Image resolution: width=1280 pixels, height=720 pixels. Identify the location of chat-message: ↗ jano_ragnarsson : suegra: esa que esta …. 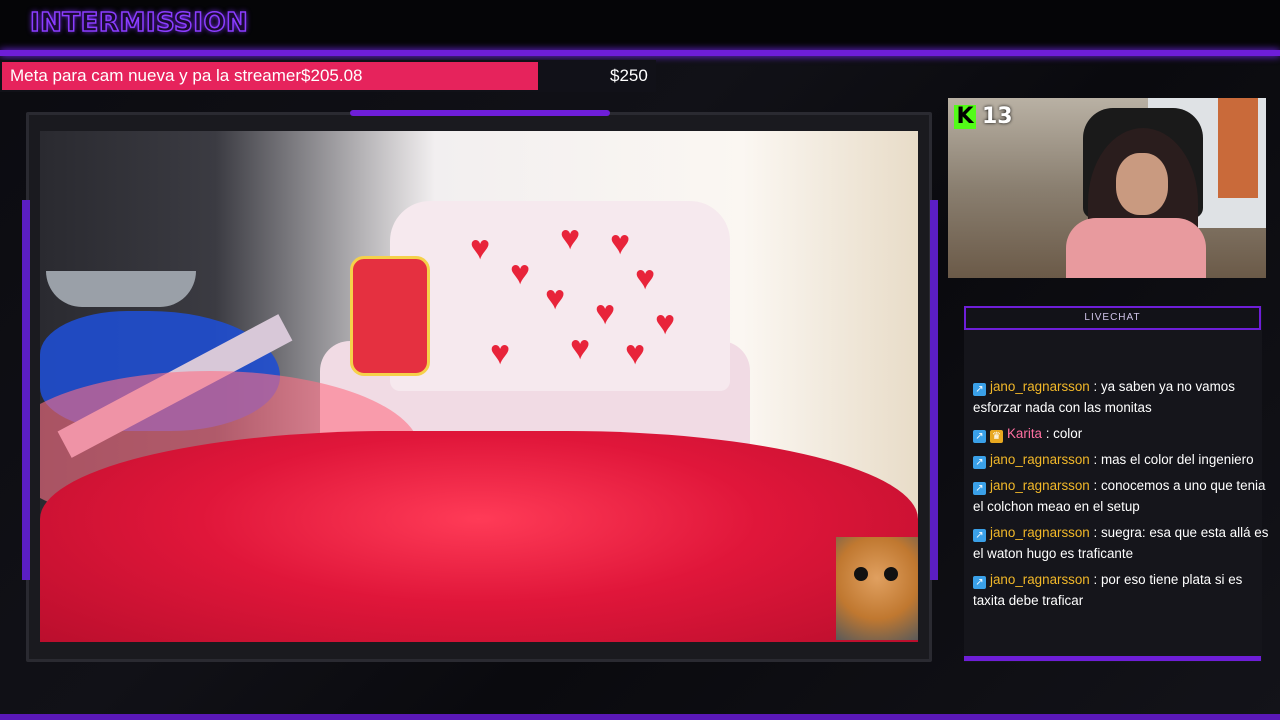
(1125, 543).